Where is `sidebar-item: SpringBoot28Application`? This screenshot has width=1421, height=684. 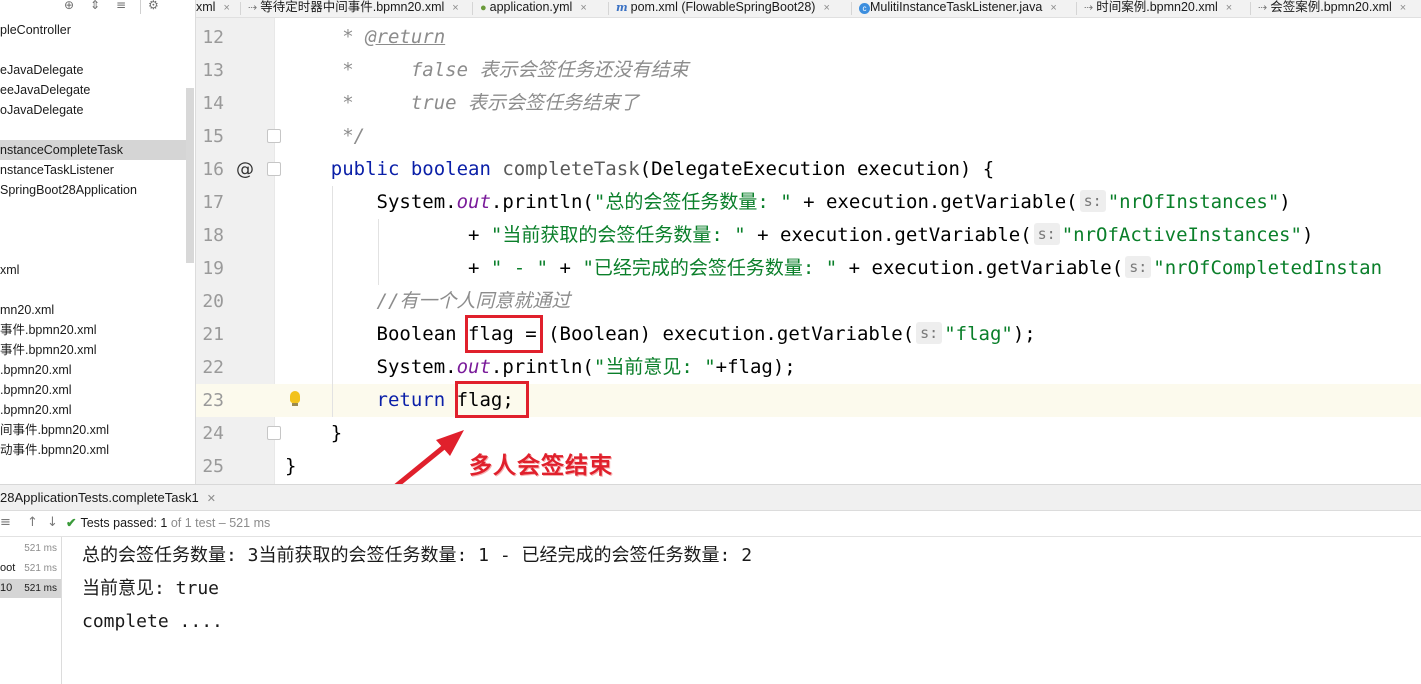 sidebar-item: SpringBoot28Application is located at coordinates (93, 190).